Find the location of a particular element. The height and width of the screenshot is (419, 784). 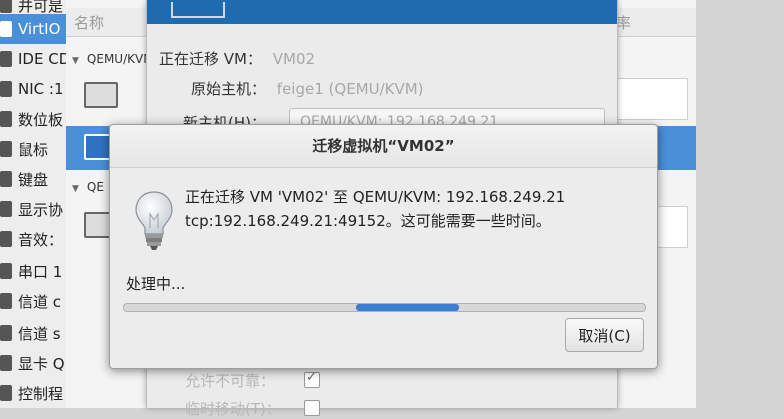

migrating-vm-label: 正在迁移 VM： is located at coordinates (210, 59).